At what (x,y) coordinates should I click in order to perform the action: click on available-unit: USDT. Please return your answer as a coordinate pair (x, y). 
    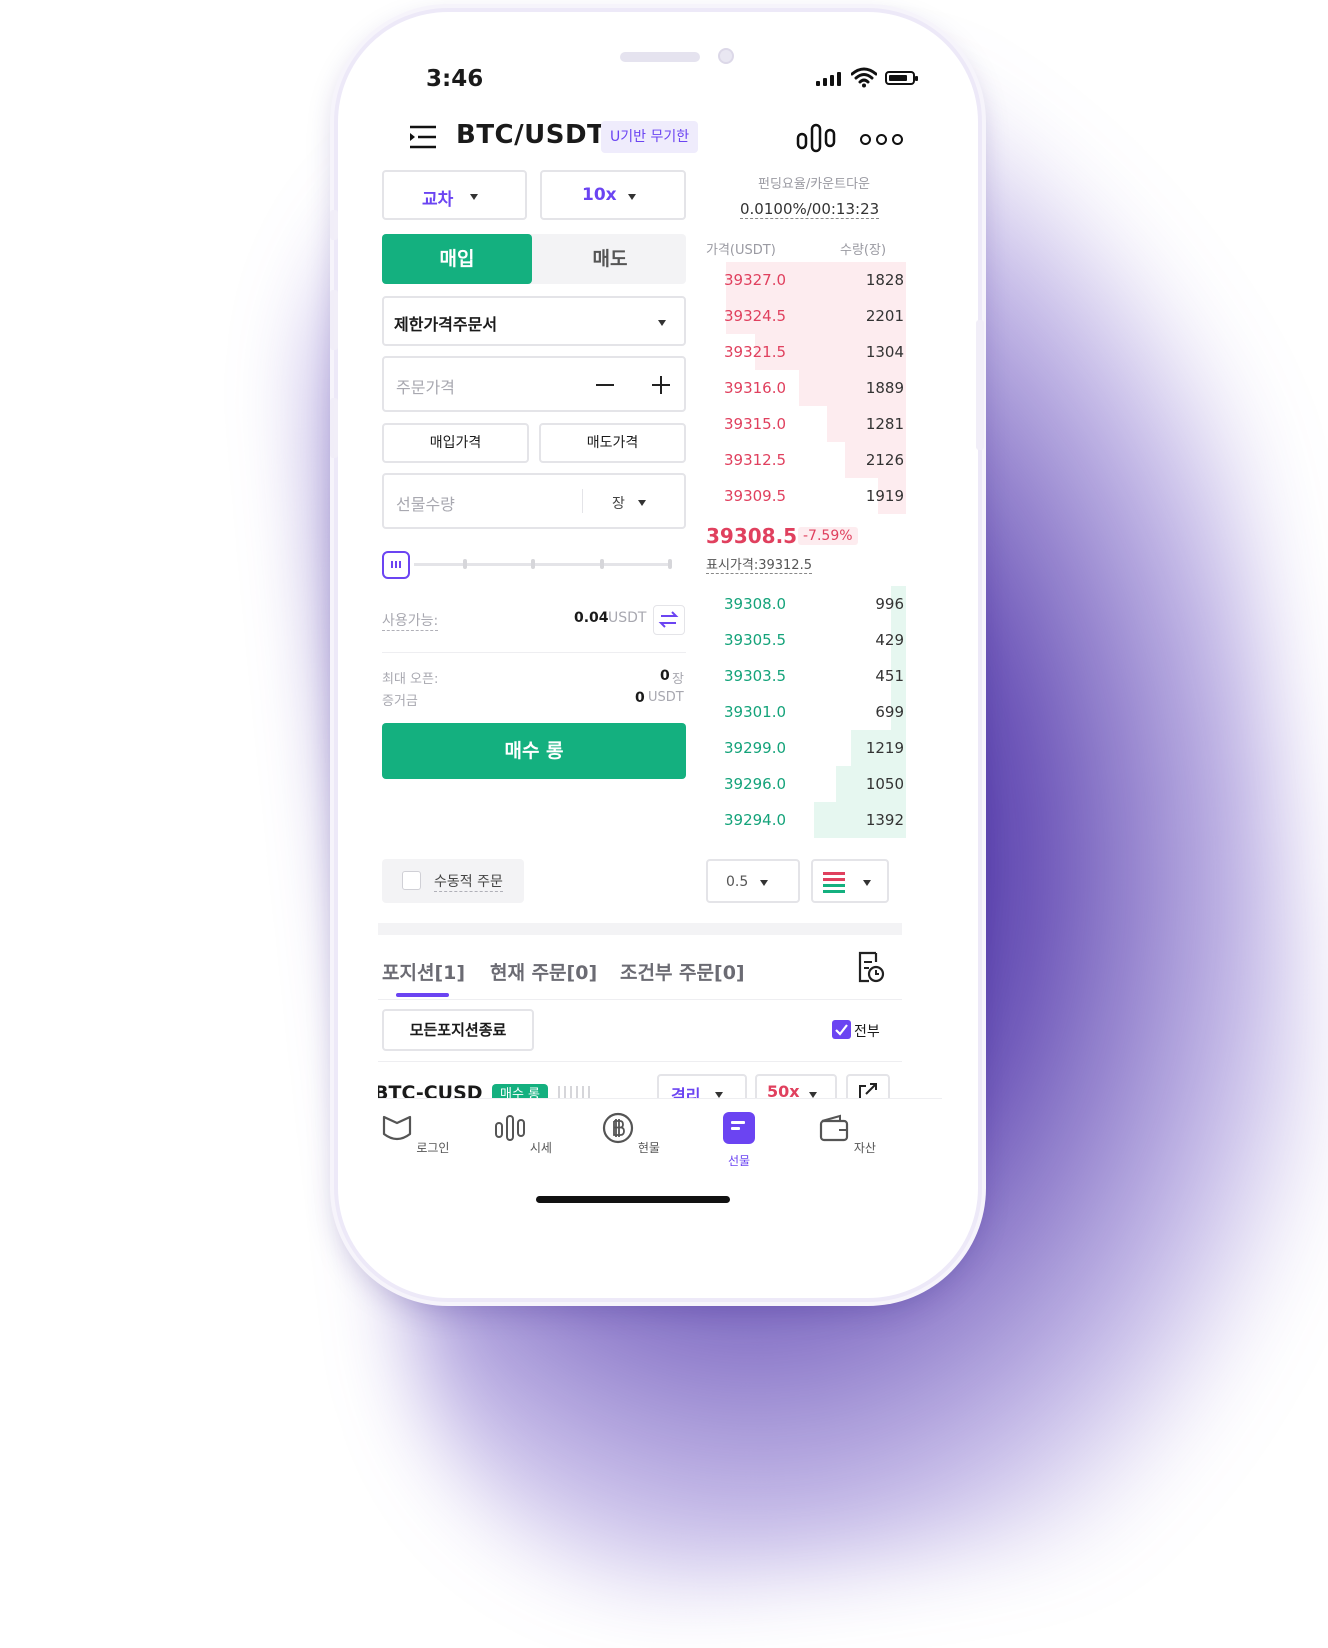
    Looking at the image, I should click on (627, 618).